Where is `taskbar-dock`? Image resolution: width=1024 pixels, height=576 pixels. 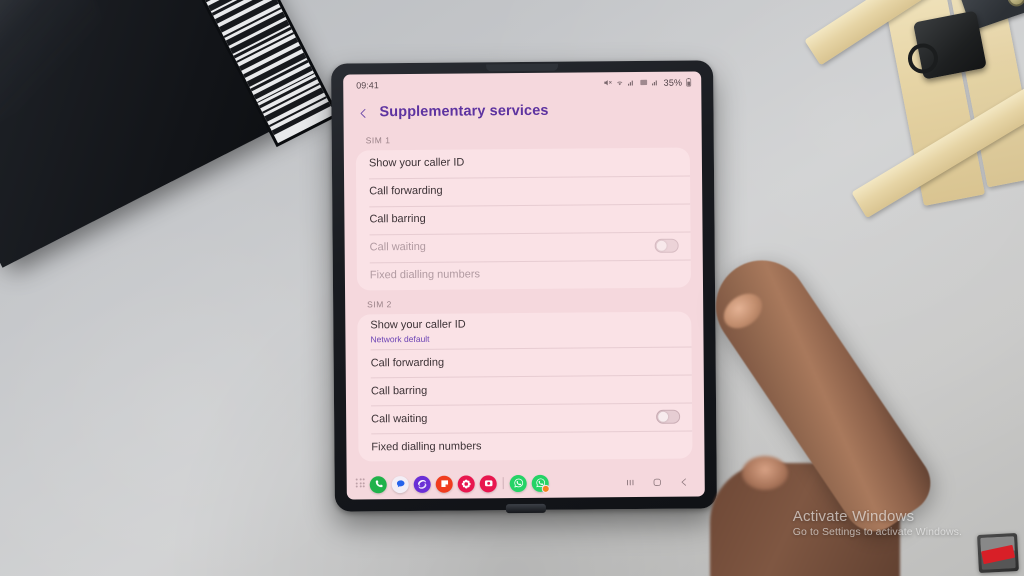
taskbar-dock is located at coordinates (526, 482).